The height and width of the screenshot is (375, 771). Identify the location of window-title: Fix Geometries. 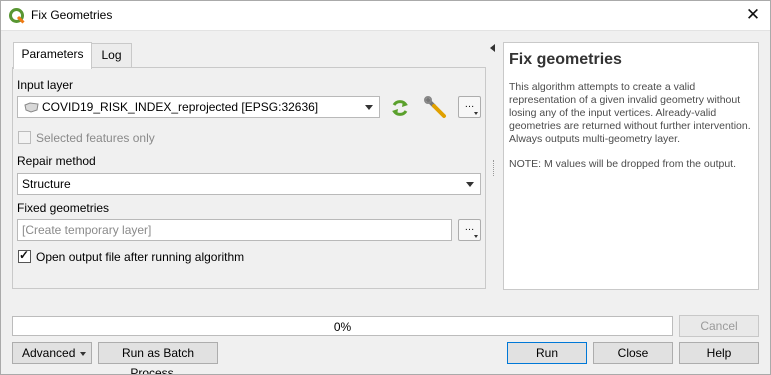
(72, 15).